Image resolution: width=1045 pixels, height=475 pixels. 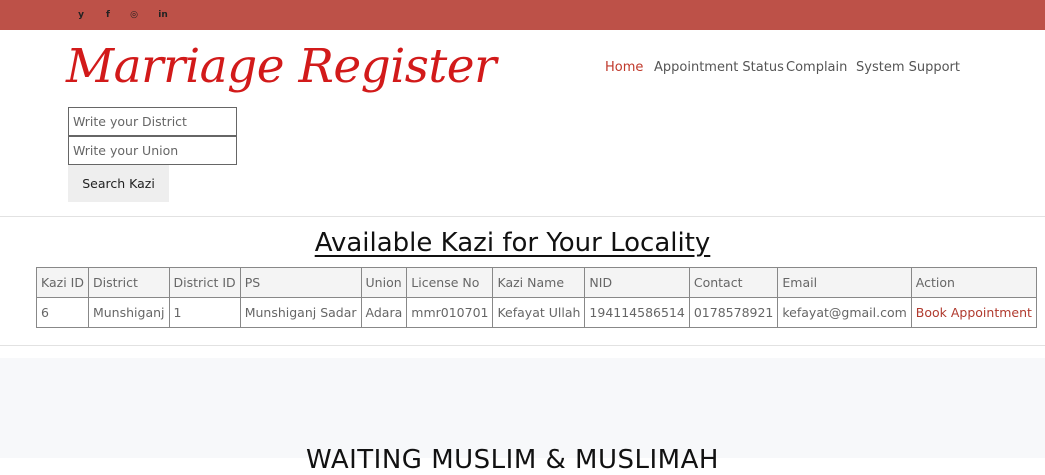 I want to click on table-cell: 194114586514, so click(x=637, y=312).